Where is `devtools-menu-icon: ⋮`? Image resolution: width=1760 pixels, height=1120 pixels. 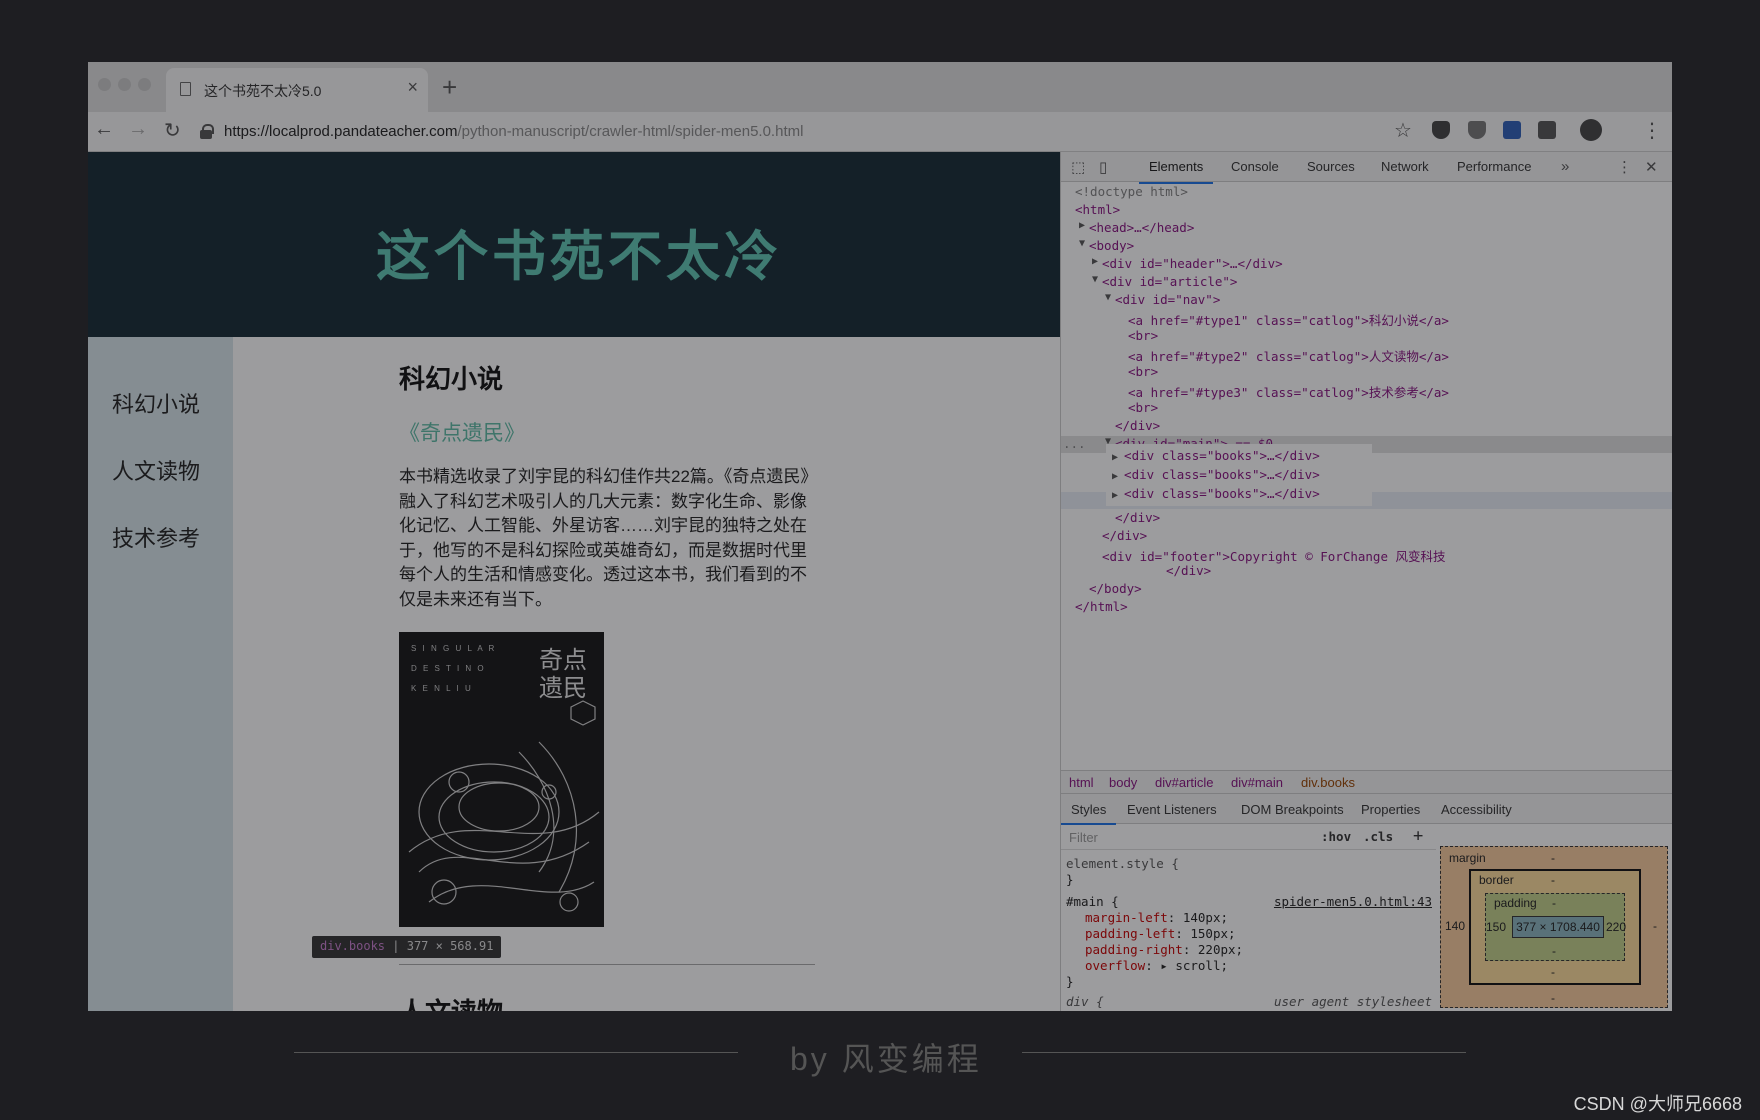 devtools-menu-icon: ⋮ is located at coordinates (1624, 167).